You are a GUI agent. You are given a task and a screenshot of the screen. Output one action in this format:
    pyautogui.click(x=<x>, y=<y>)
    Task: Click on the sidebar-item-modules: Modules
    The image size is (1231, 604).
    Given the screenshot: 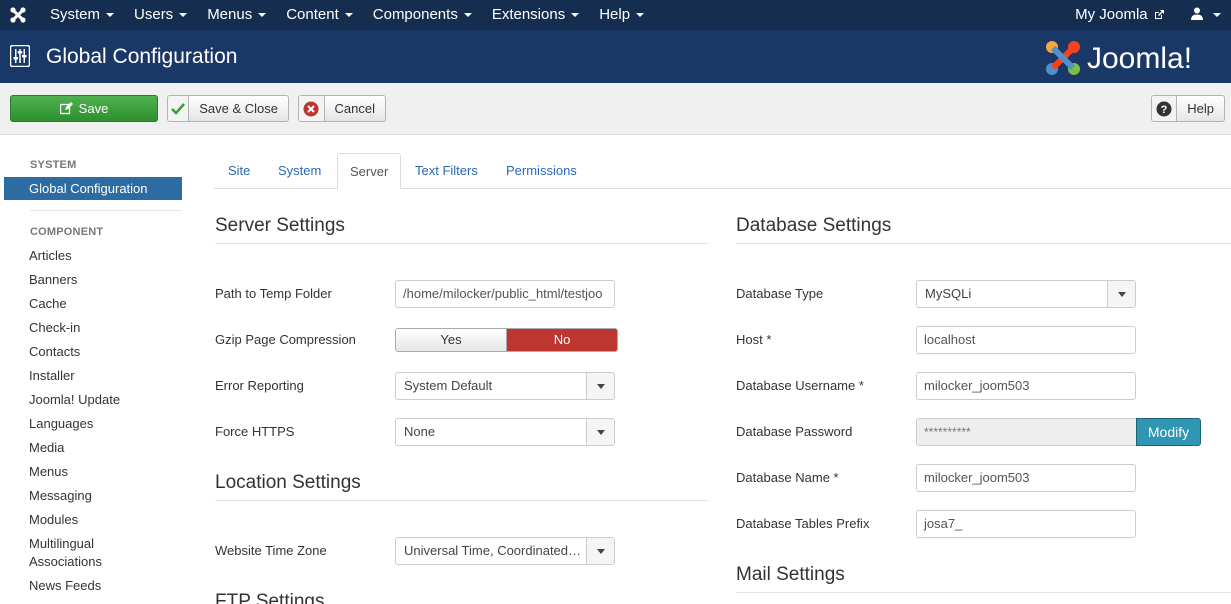 What is the action you would take?
    pyautogui.click(x=53, y=520)
    